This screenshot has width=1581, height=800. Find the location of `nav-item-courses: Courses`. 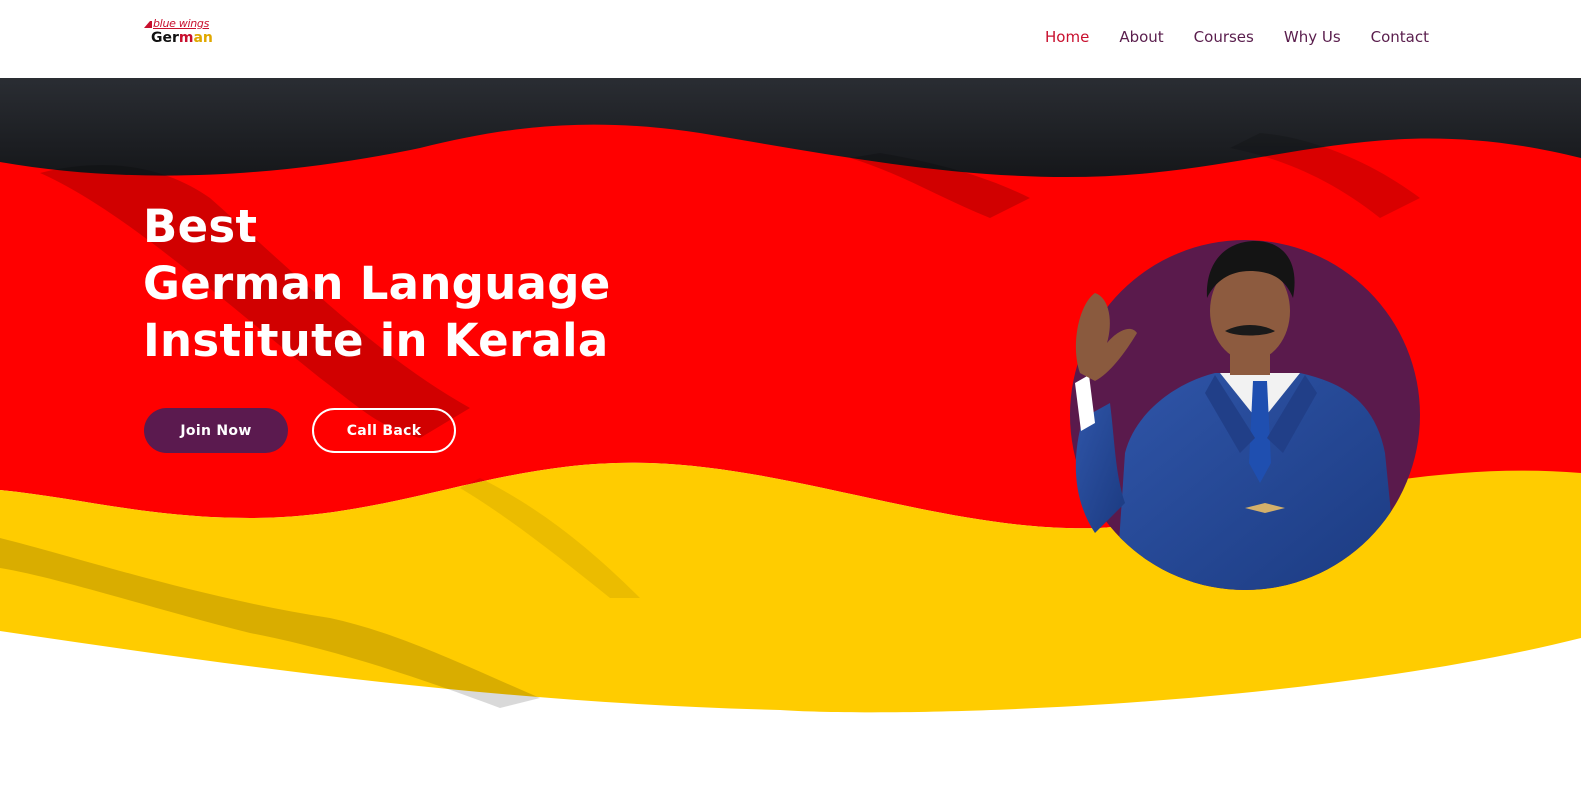

nav-item-courses: Courses is located at coordinates (1224, 37).